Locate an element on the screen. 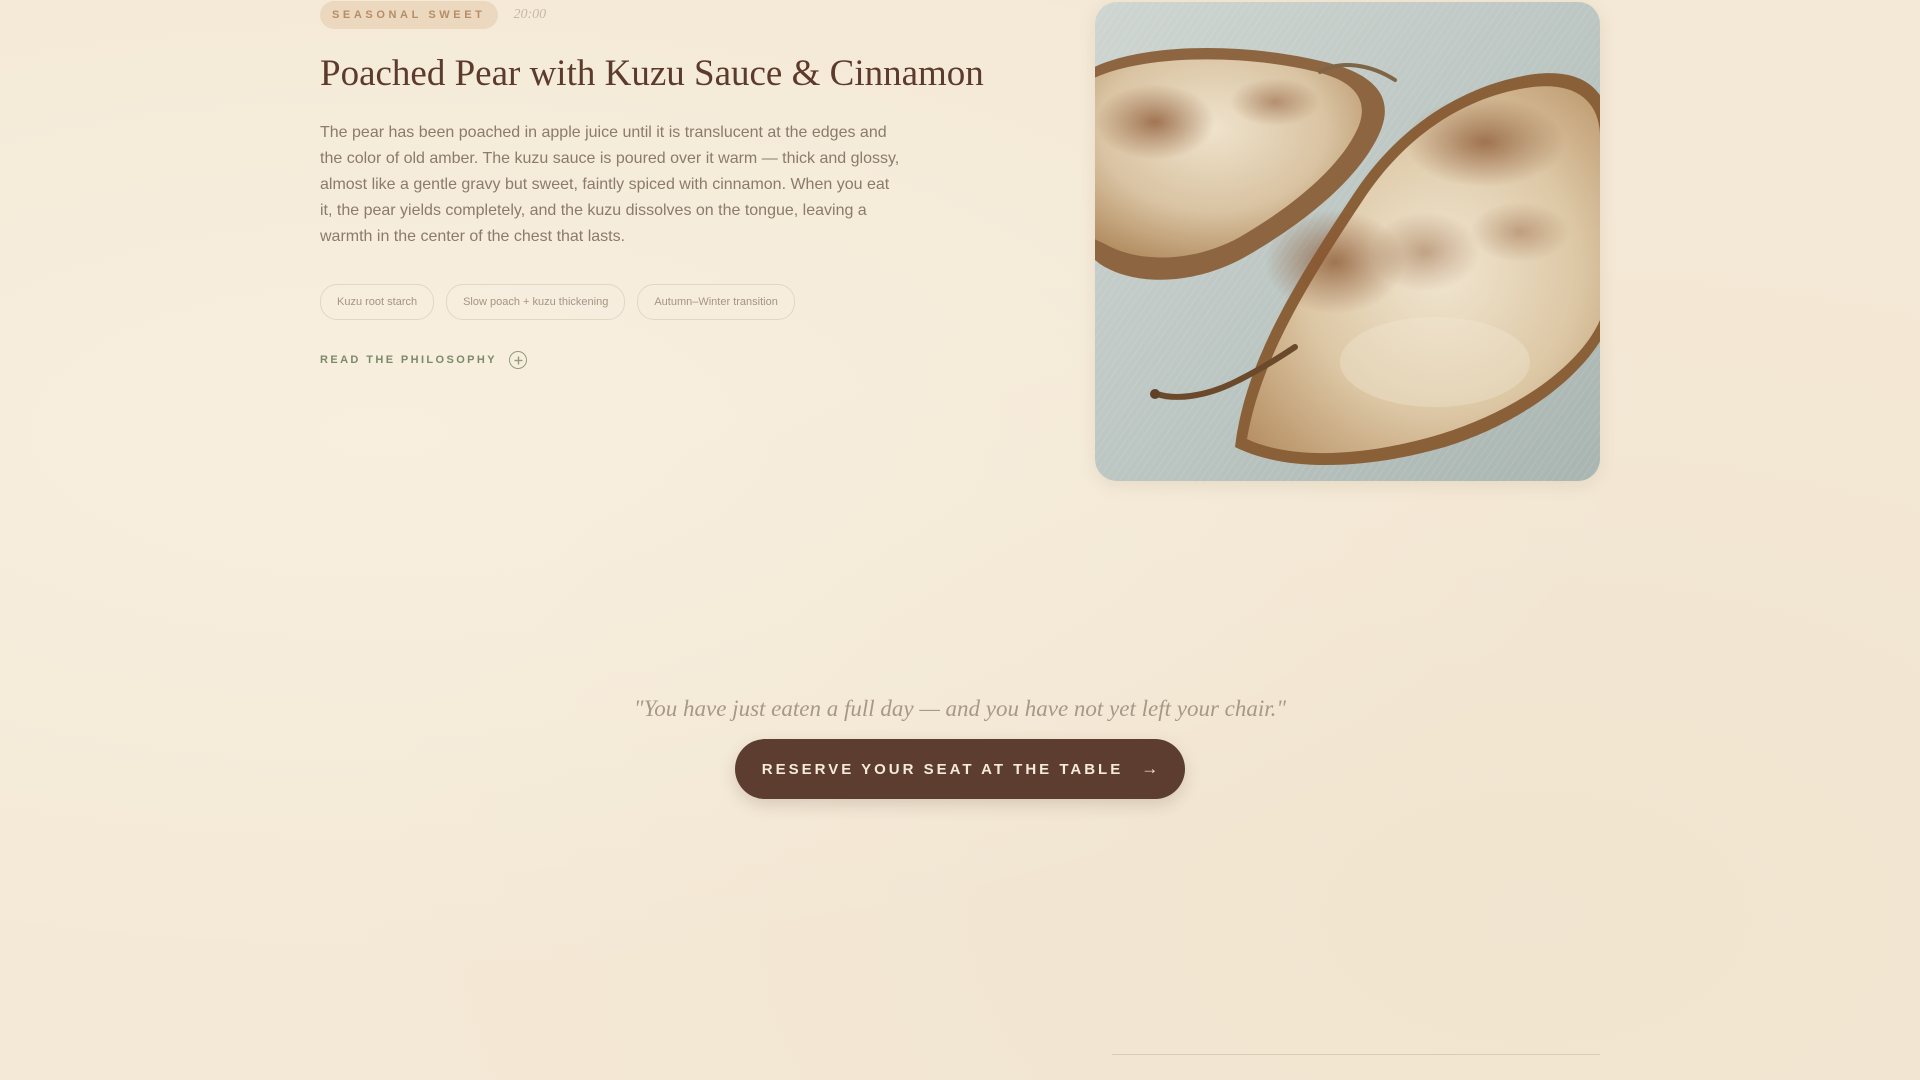 This screenshot has height=1080, width=1920. read-philosophy-link: READ THE PHILOSOPHY is located at coordinates (424, 360).